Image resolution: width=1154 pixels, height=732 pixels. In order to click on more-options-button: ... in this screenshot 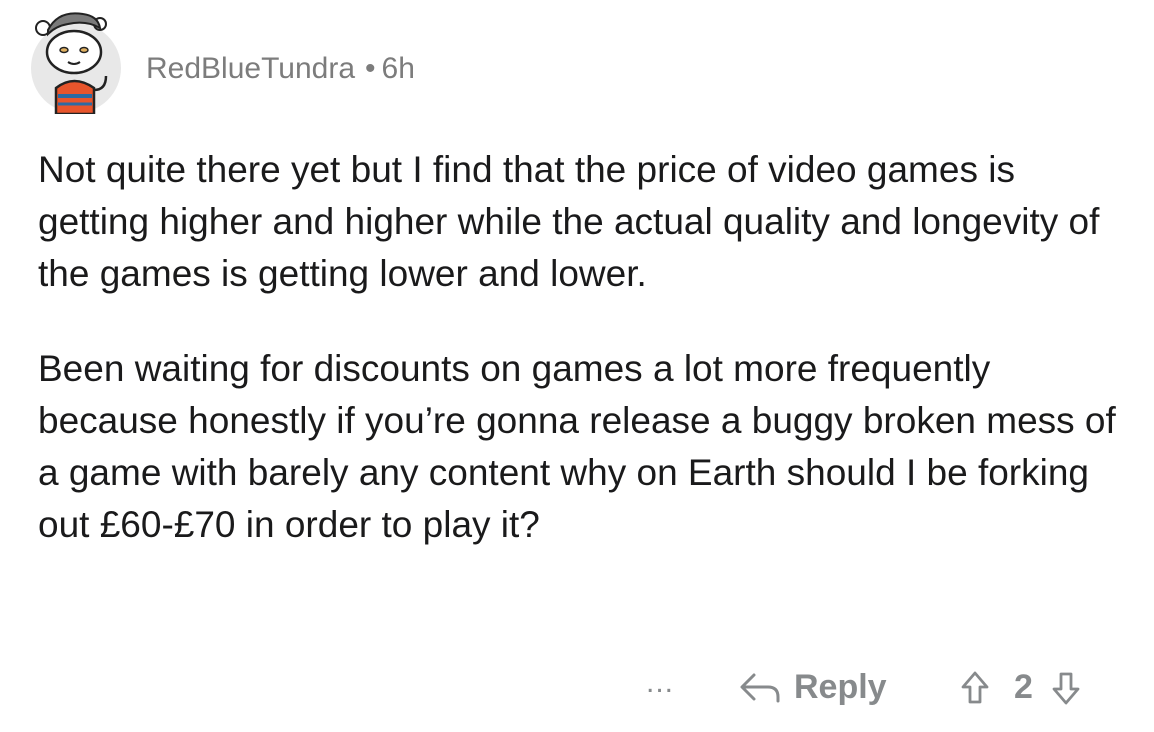, I will do `click(660, 683)`.